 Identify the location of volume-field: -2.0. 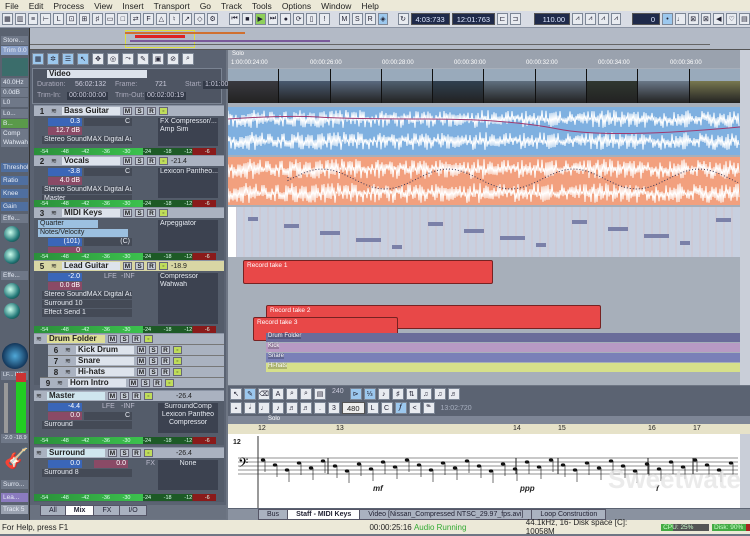
(65, 277).